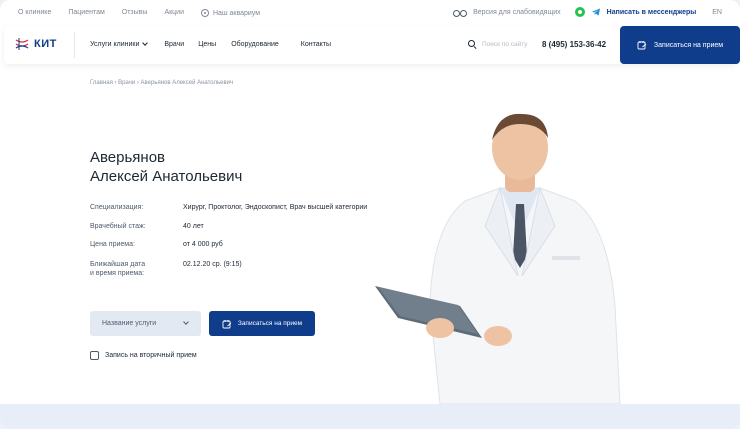 The height and width of the screenshot is (429, 740). I want to click on aquarium-icon, so click(205, 13).